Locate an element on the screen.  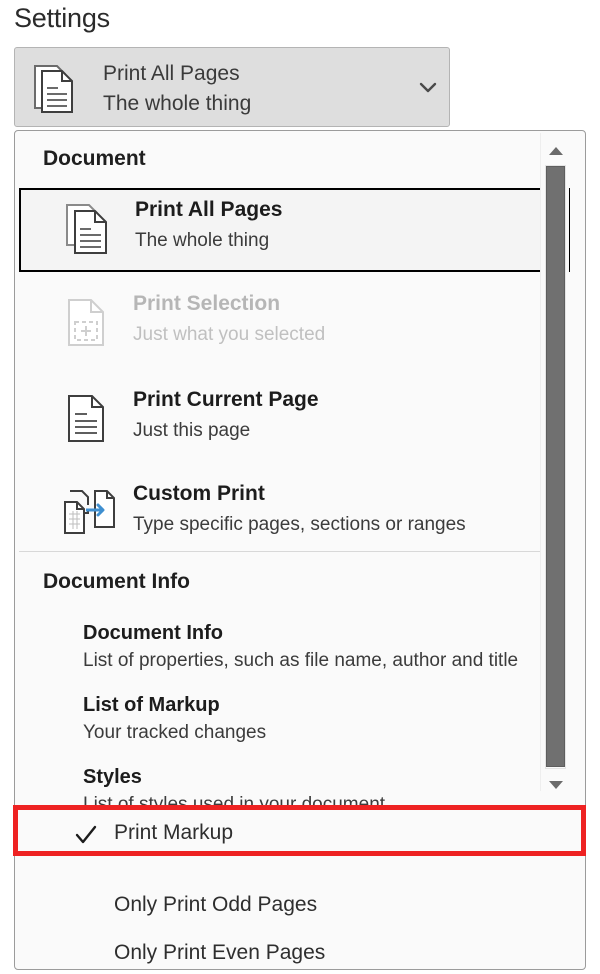
document-single-page-icon is located at coordinates (87, 419).